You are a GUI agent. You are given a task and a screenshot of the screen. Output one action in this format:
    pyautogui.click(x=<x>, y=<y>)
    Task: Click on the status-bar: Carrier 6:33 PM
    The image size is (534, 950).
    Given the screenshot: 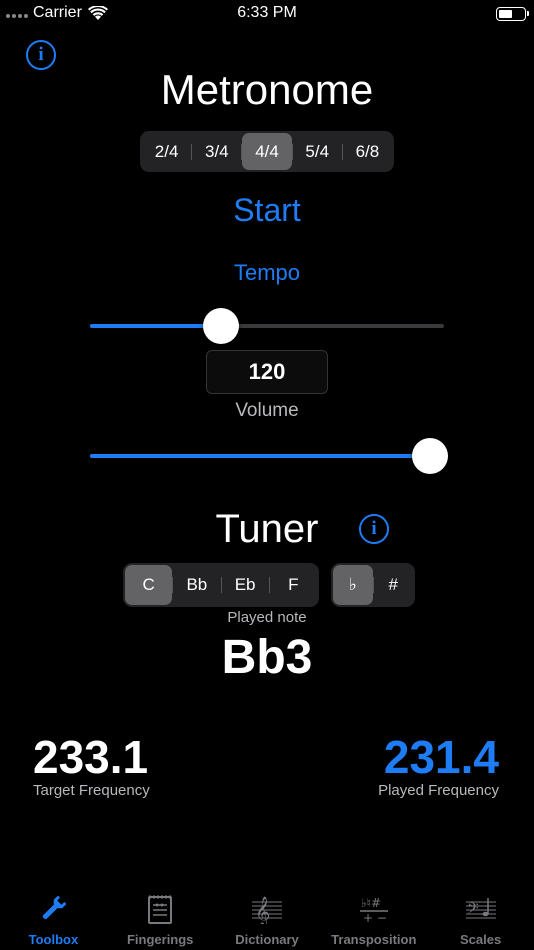 What is the action you would take?
    pyautogui.click(x=267, y=14)
    